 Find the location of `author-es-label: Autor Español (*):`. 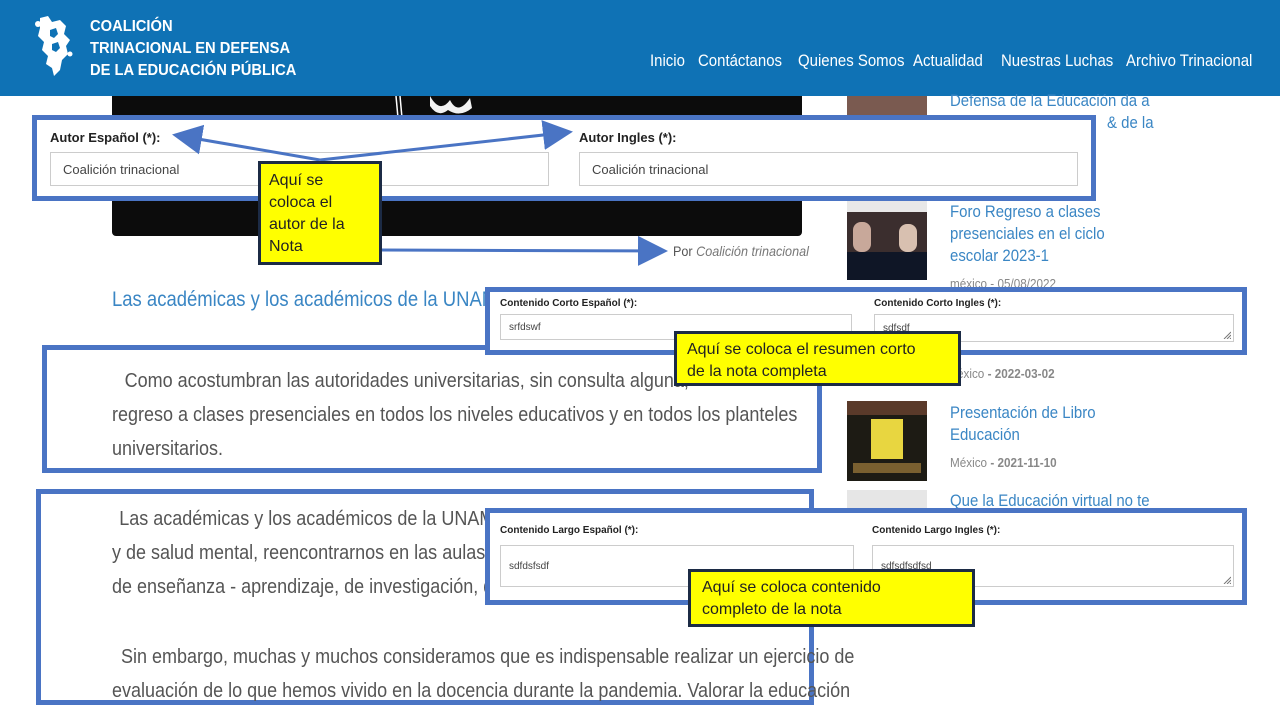

author-es-label: Autor Español (*): is located at coordinates (105, 137).